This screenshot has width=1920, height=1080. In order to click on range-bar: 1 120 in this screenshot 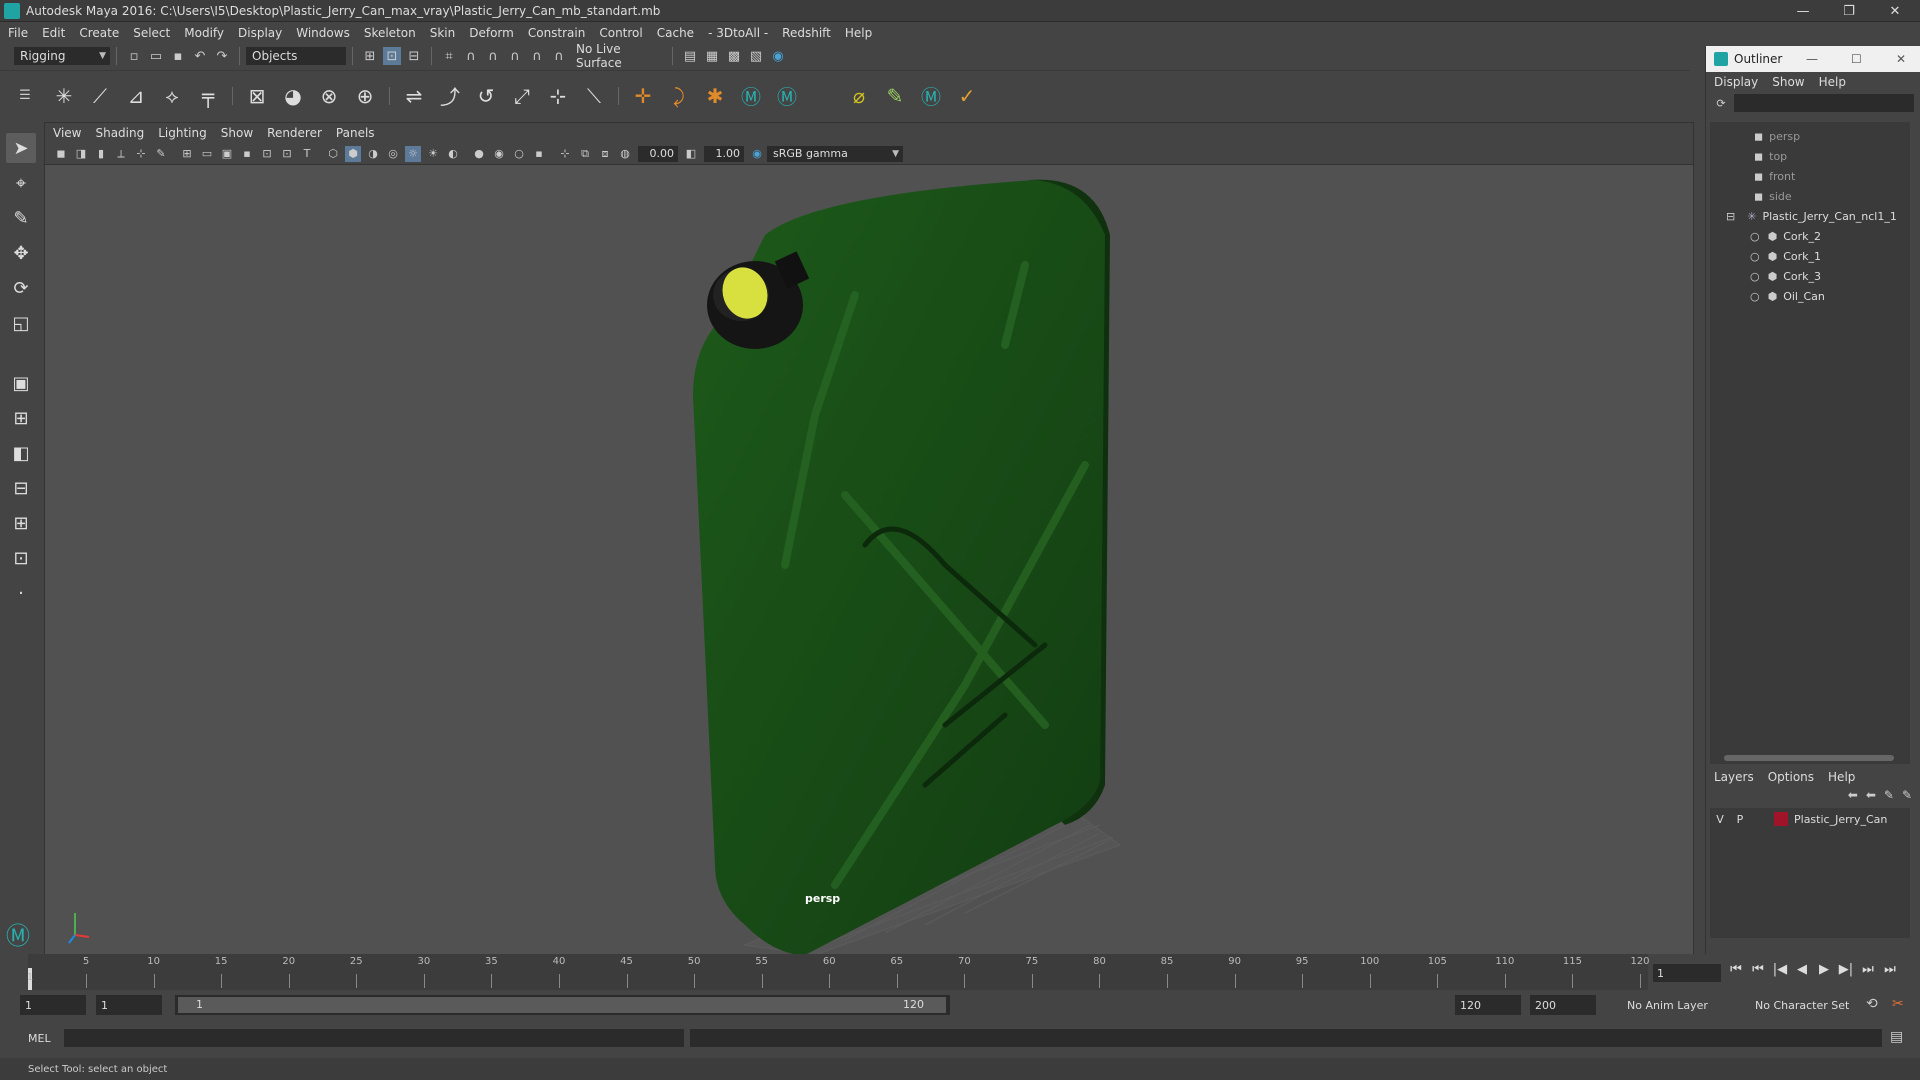, I will do `click(562, 1005)`.